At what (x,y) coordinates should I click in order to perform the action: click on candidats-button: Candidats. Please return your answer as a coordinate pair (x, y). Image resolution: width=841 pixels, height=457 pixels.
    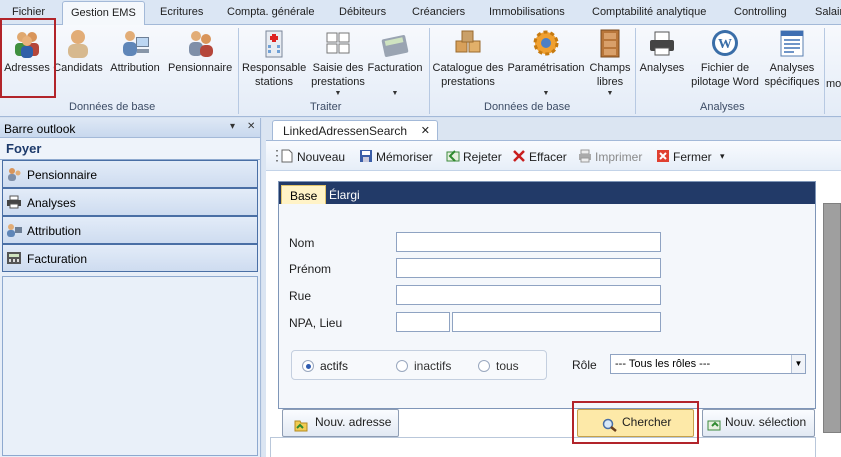
    Looking at the image, I should click on (78, 51).